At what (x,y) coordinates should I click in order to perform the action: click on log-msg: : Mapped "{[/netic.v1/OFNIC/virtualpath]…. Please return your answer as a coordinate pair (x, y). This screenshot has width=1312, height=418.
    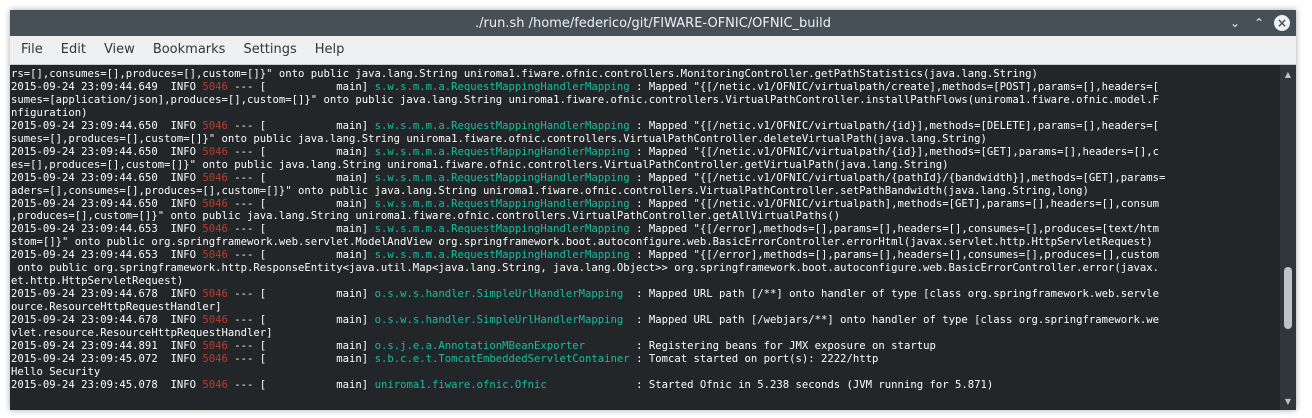
    Looking at the image, I should click on (894, 203).